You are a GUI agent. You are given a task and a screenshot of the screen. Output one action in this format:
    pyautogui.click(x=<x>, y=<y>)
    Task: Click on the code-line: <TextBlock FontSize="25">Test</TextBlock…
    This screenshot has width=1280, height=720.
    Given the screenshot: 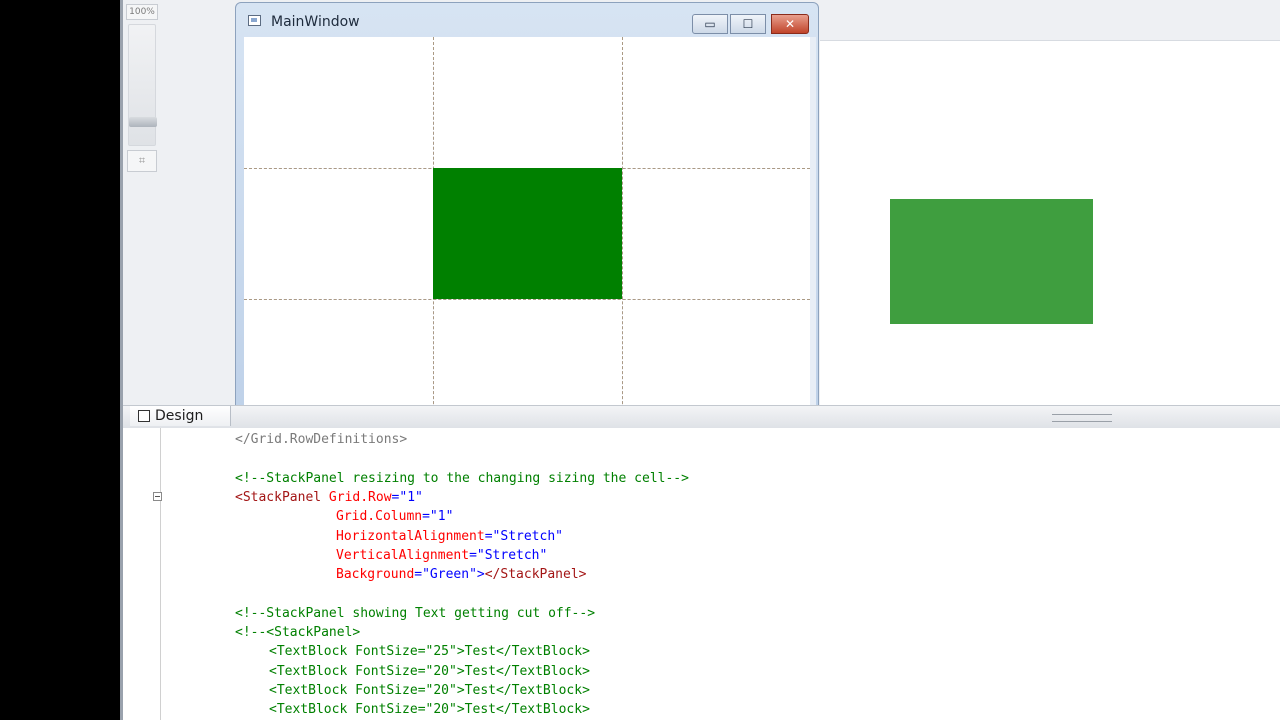 What is the action you would take?
    pyautogui.click(x=429, y=651)
    